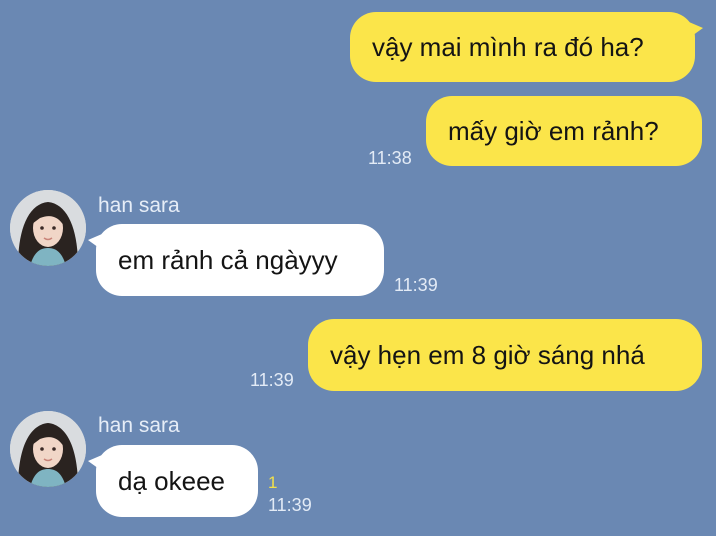  What do you see at coordinates (273, 482) in the screenshot?
I see `unread-count-badge: 1` at bounding box center [273, 482].